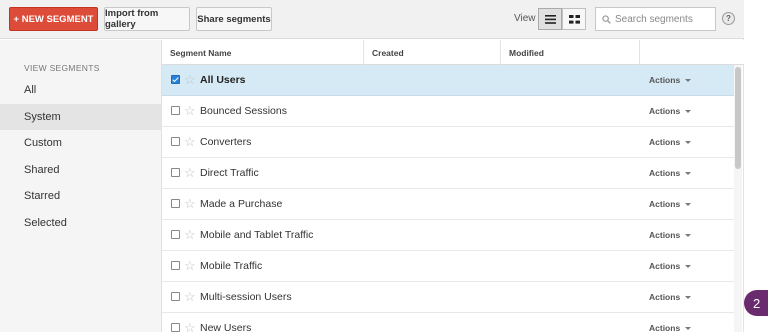  Describe the element at coordinates (81, 170) in the screenshot. I see `sidebar-item-shared: Shared` at that location.